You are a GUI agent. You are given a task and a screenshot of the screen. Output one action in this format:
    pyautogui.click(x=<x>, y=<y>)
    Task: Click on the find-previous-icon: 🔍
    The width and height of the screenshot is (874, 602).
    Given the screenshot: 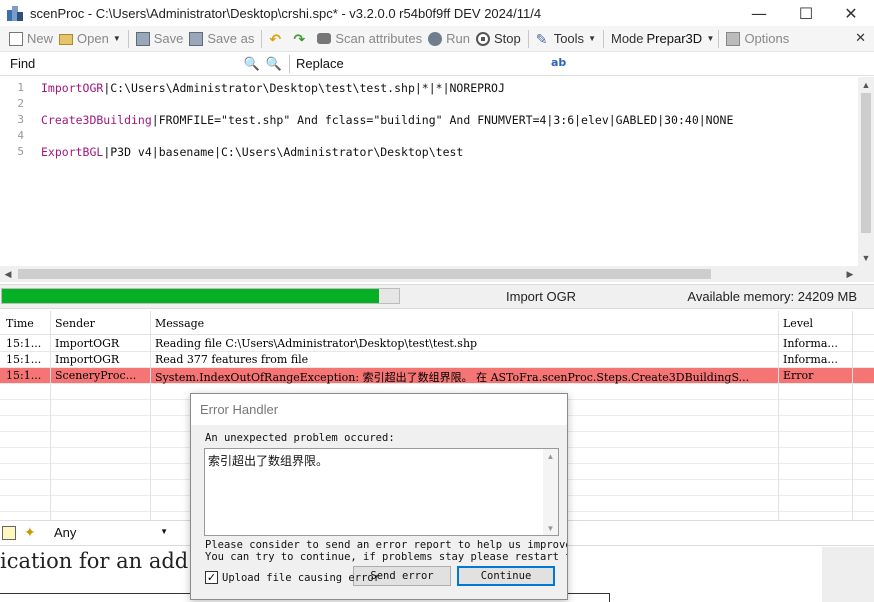 What is the action you would take?
    pyautogui.click(x=252, y=64)
    